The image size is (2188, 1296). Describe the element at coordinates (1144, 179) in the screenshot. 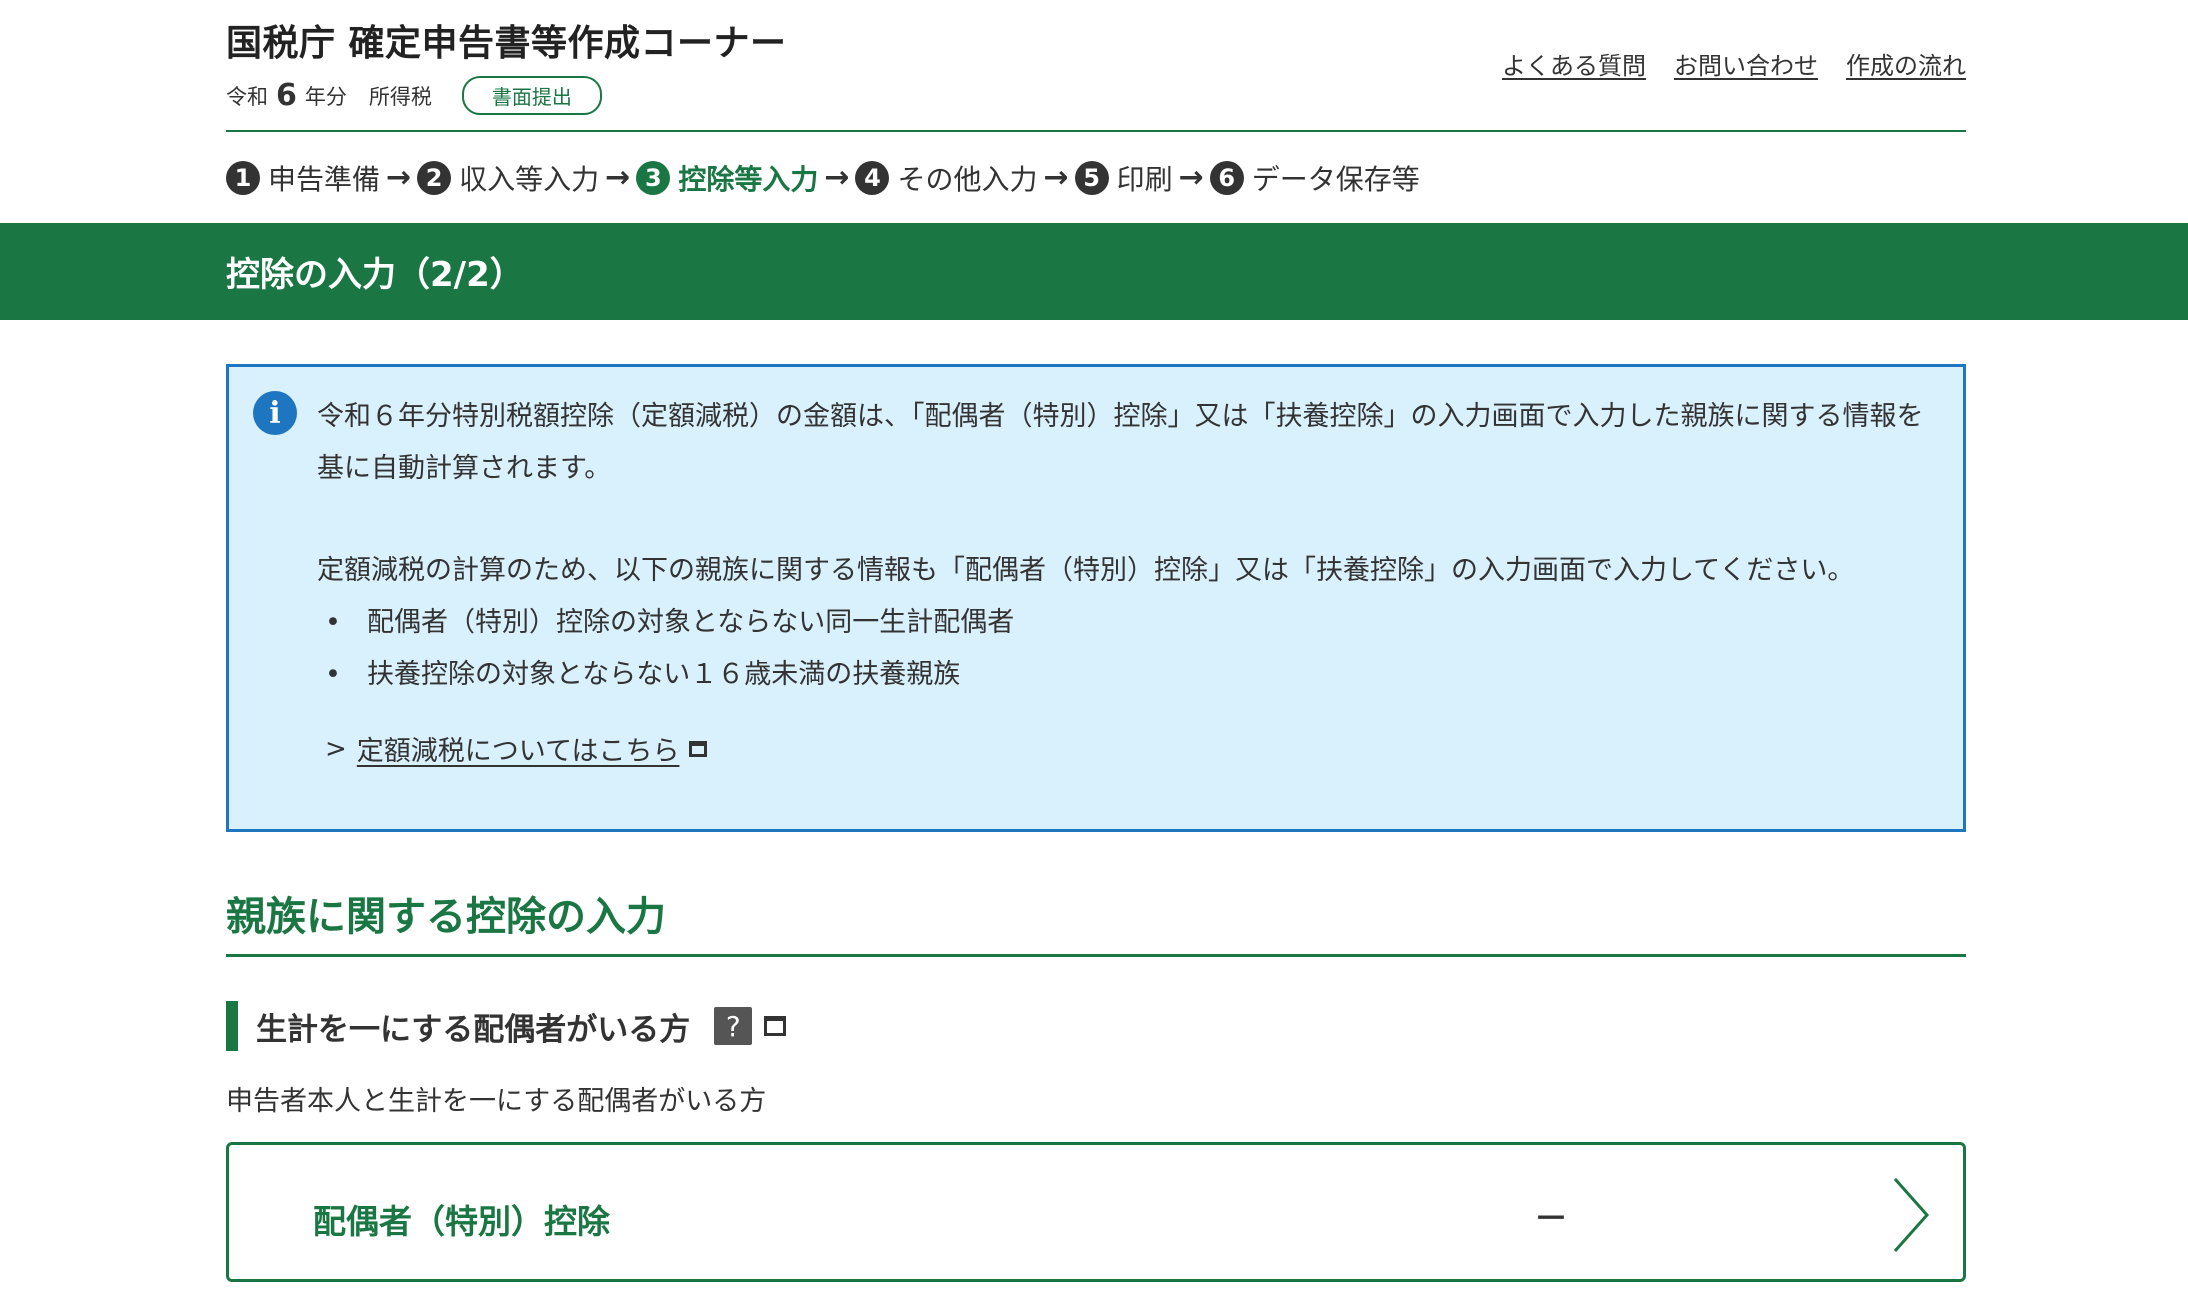

I see `step-label: 印刷` at that location.